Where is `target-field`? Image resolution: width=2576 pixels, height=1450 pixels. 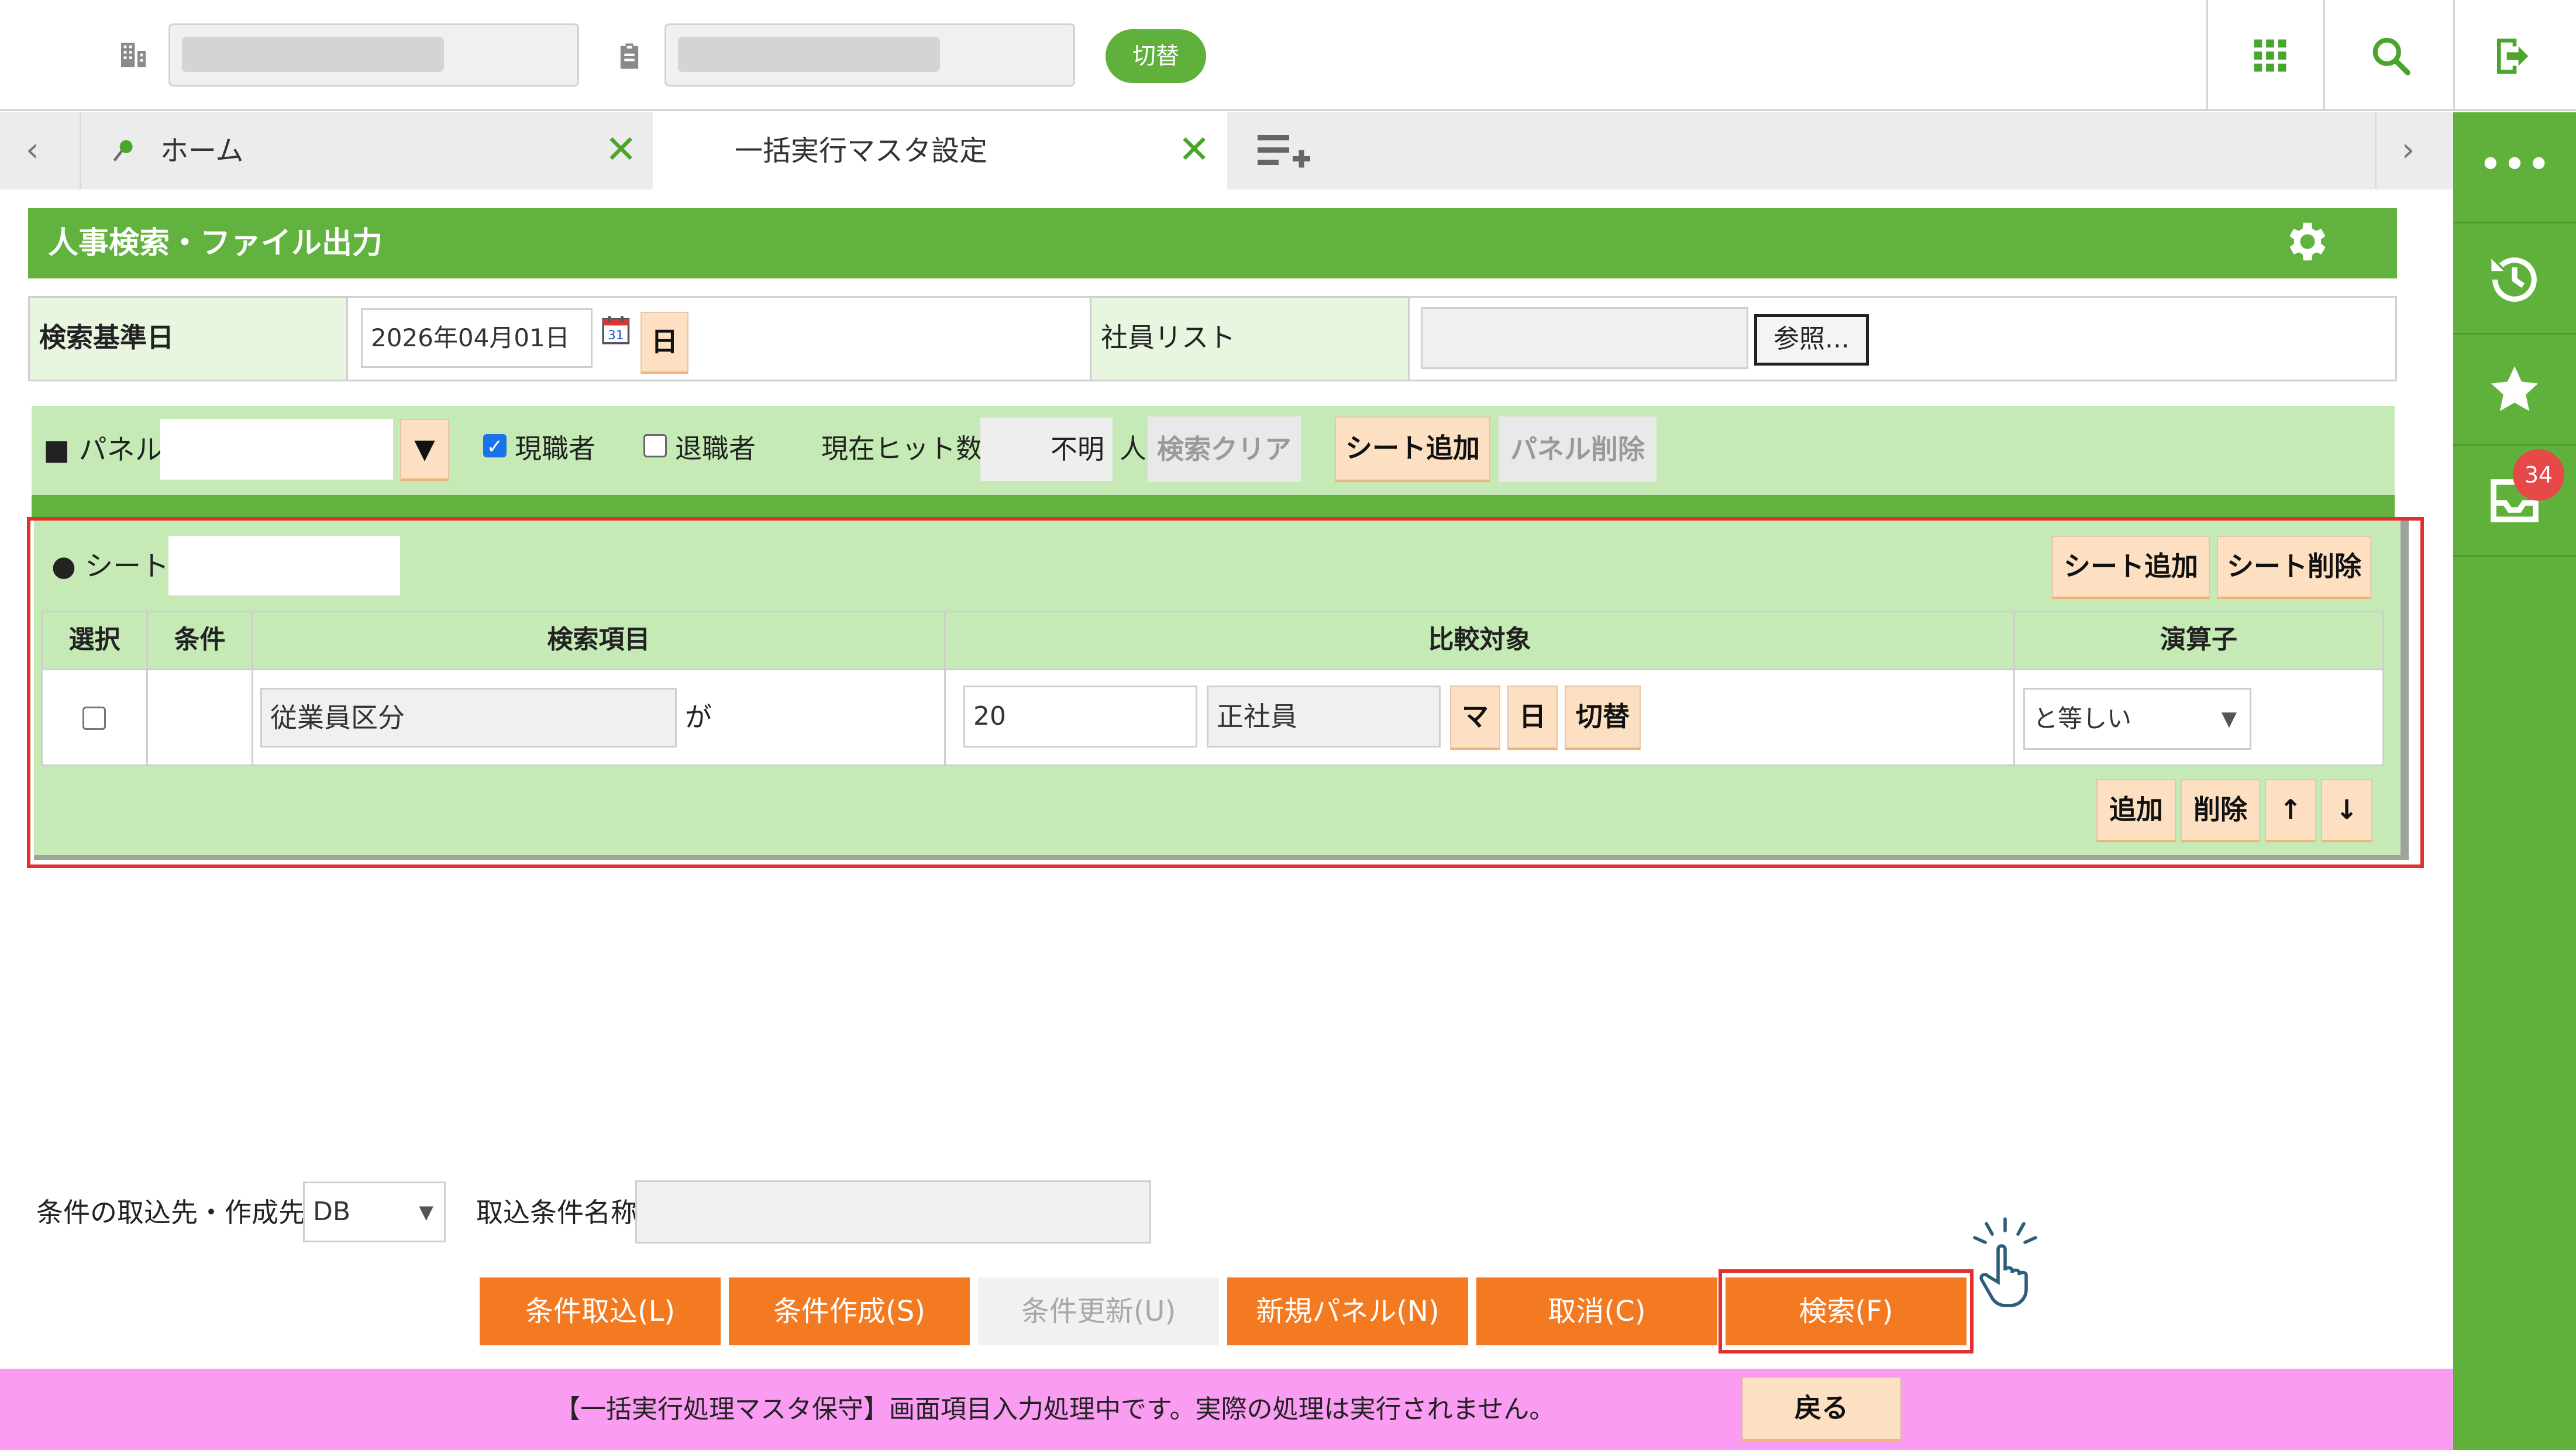 target-field is located at coordinates (869, 55).